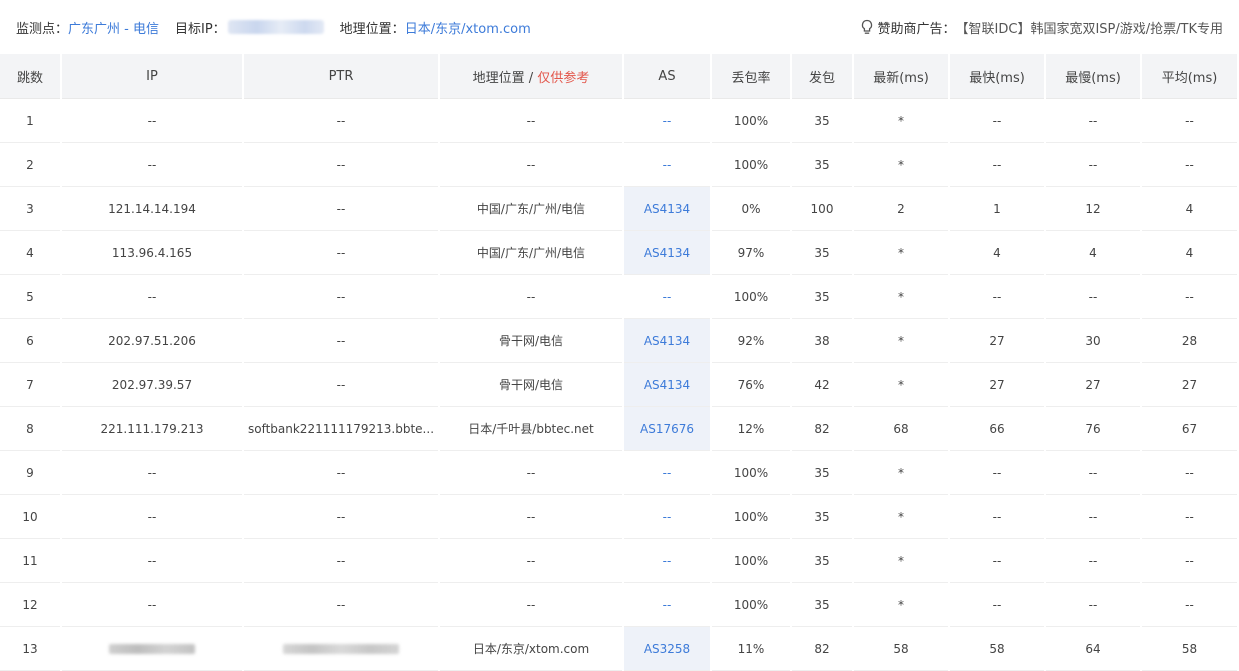 Image resolution: width=1239 pixels, height=671 pixels. Describe the element at coordinates (901, 76) in the screenshot. I see `col-last: 最新(ms)` at that location.